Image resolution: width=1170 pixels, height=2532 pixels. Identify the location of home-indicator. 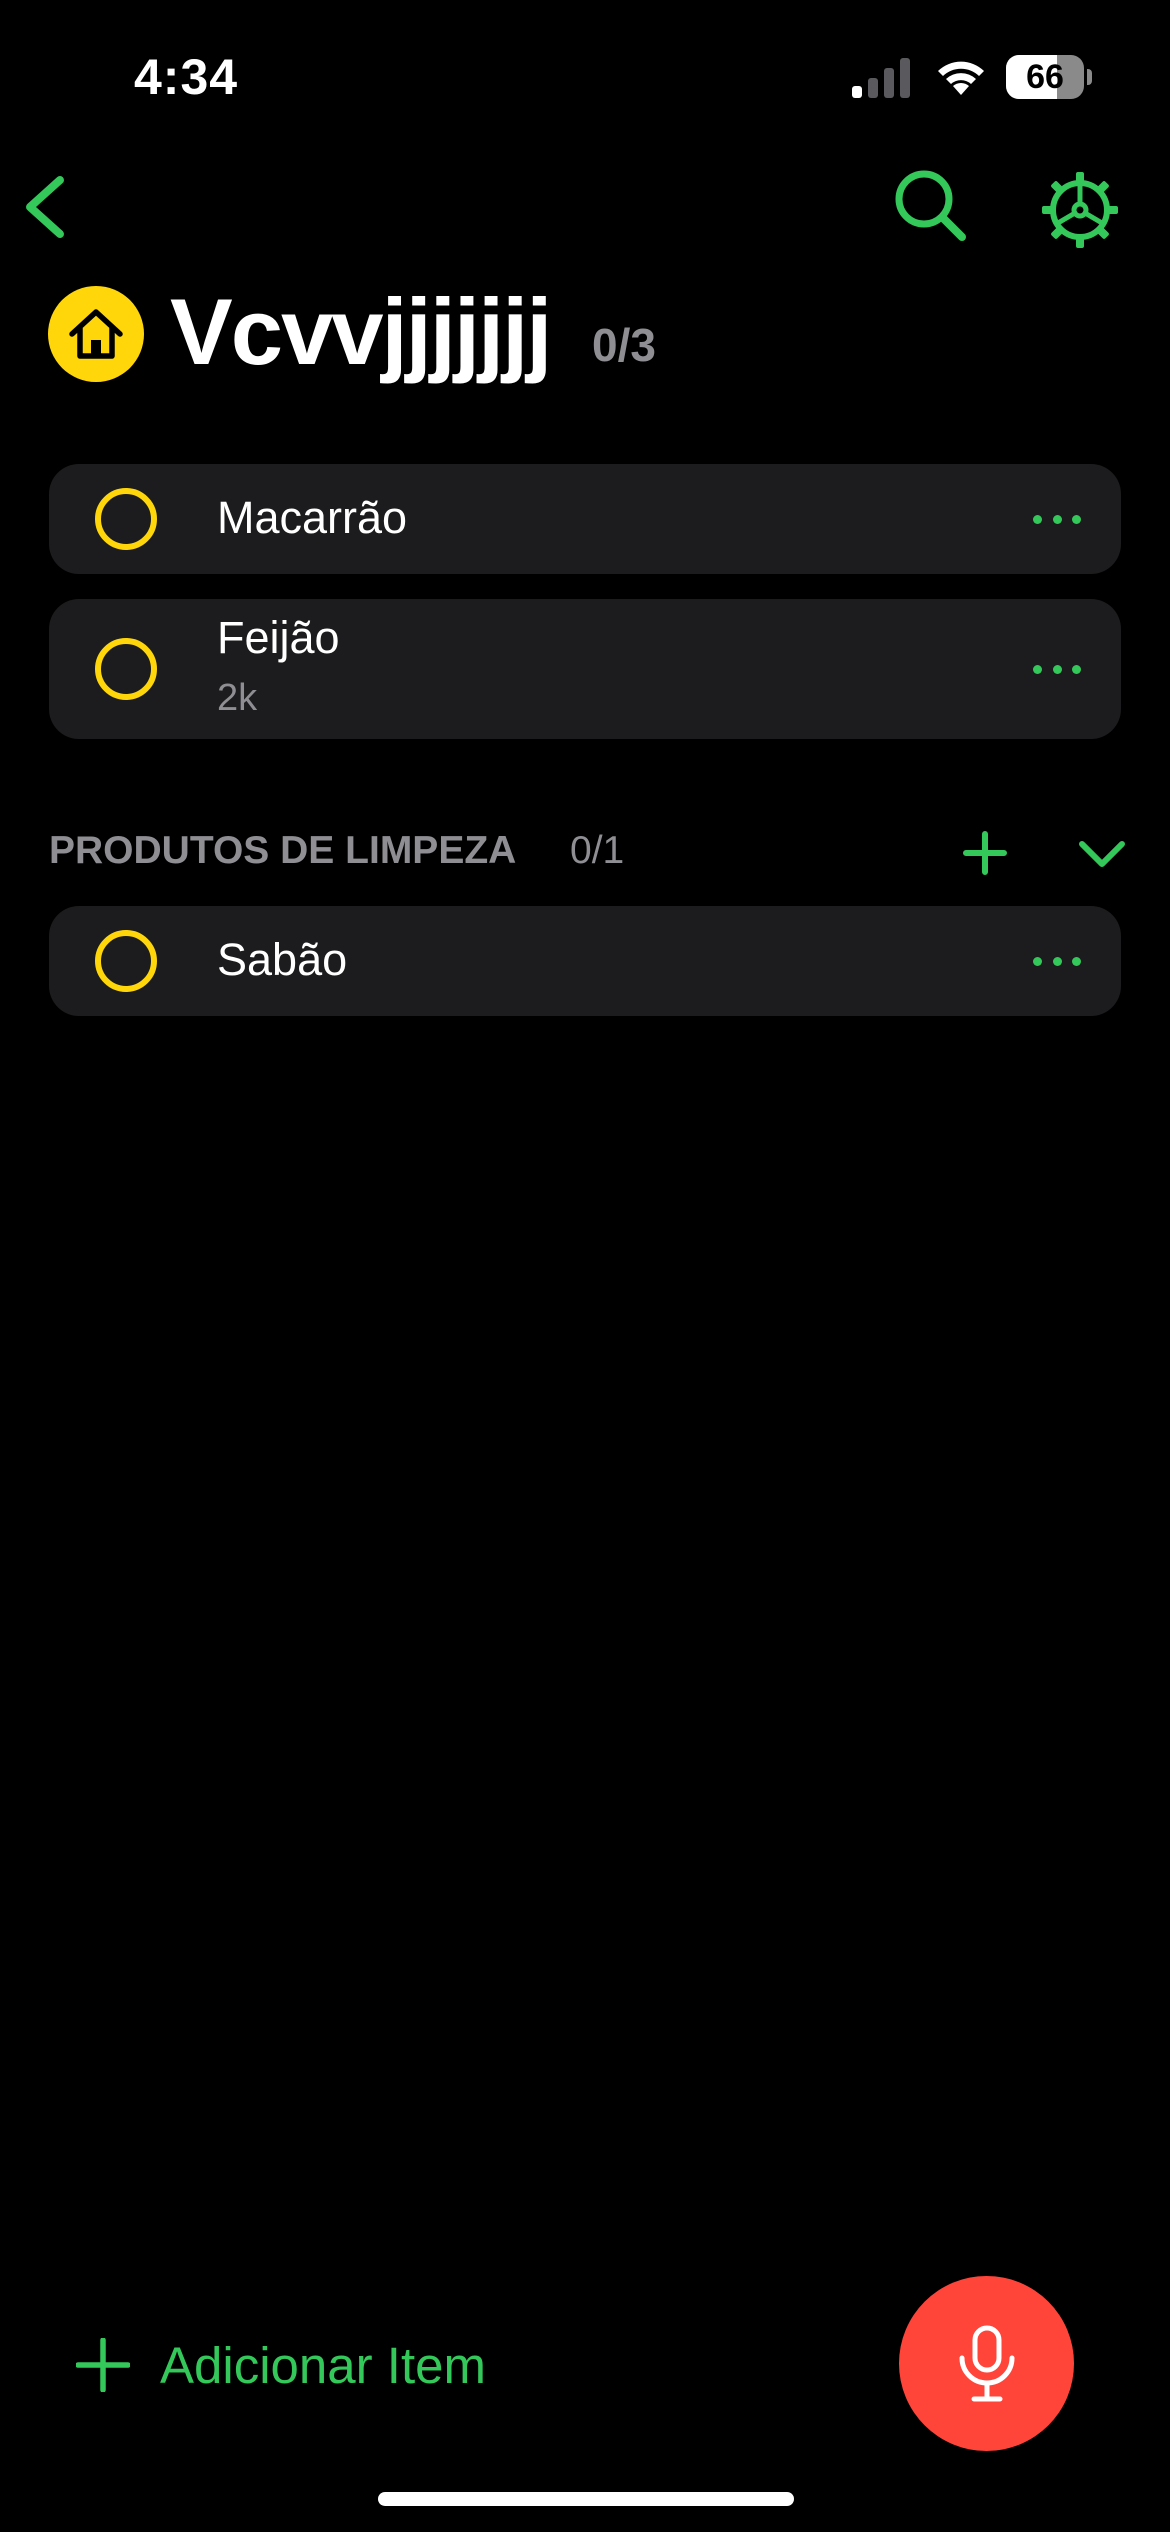
(586, 2499).